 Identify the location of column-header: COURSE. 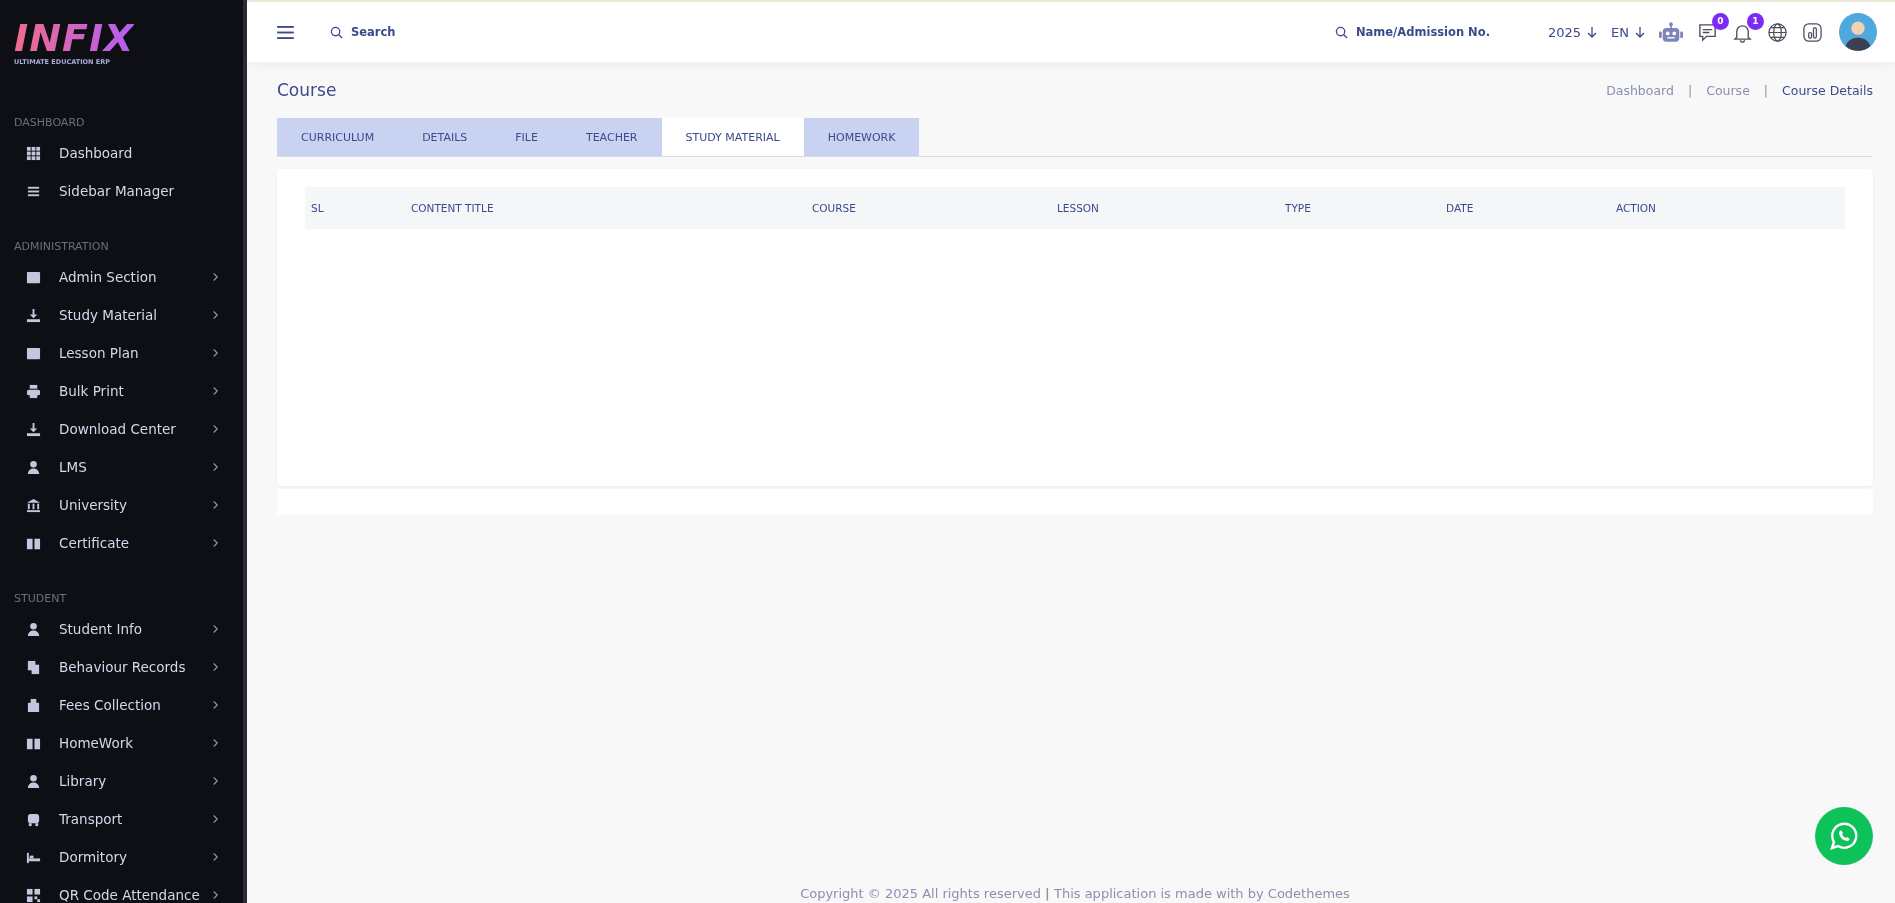
(834, 208).